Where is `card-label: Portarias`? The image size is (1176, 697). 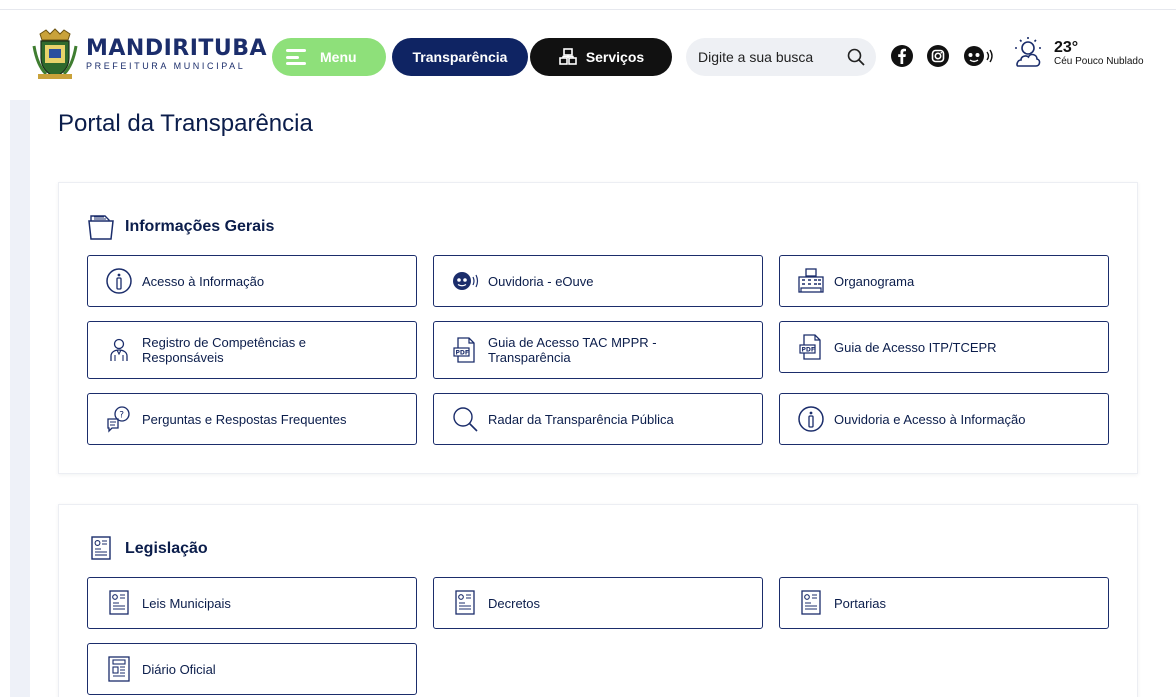
card-label: Portarias is located at coordinates (860, 603).